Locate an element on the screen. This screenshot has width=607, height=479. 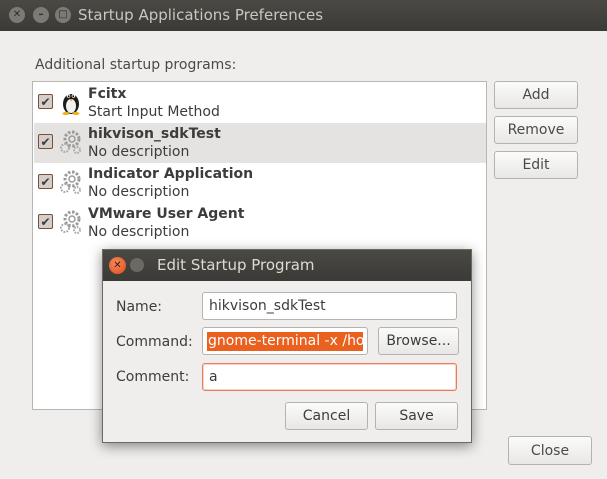
dialog-minimize-icon is located at coordinates (137, 265).